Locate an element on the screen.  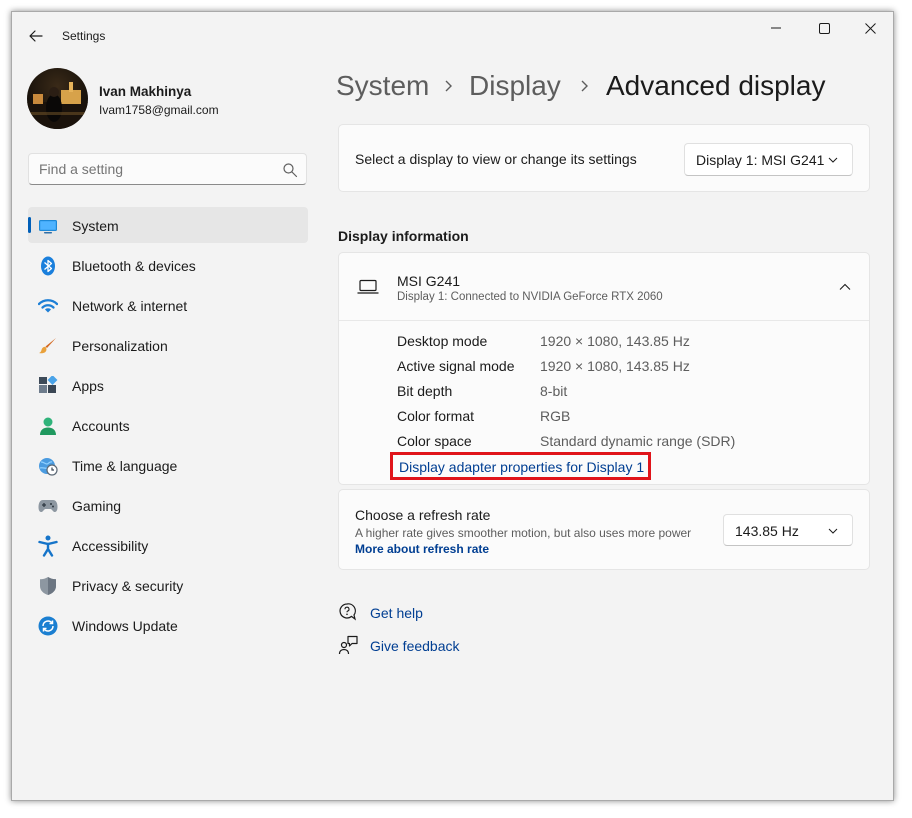
update-icon is located at coordinates (48, 626).